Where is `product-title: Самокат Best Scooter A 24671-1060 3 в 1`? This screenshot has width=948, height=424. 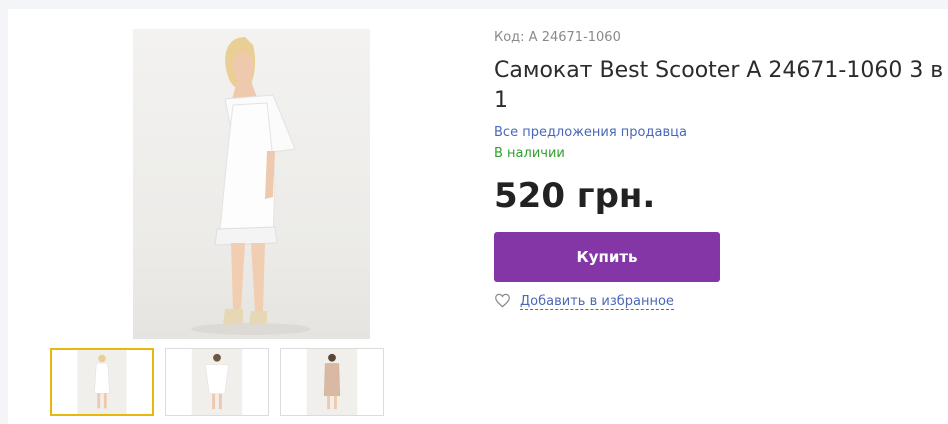
product-title: Самокат Best Scooter A 24671-1060 3 в 1 is located at coordinates (719, 85).